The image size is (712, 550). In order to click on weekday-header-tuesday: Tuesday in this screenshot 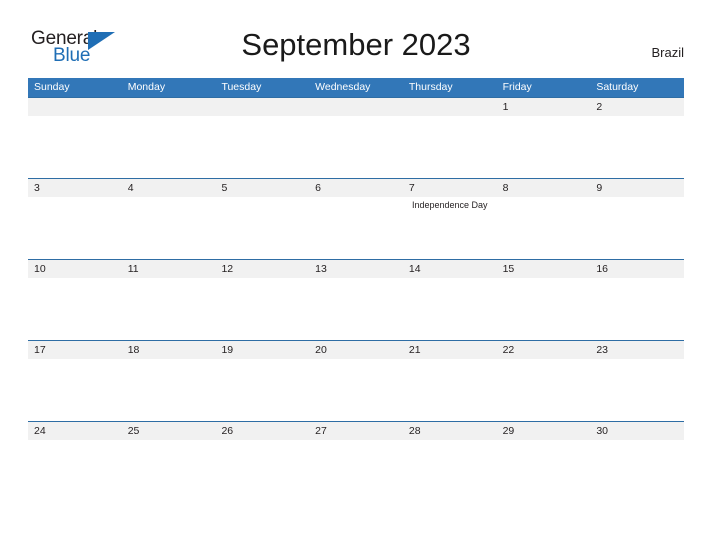, I will do `click(241, 87)`.